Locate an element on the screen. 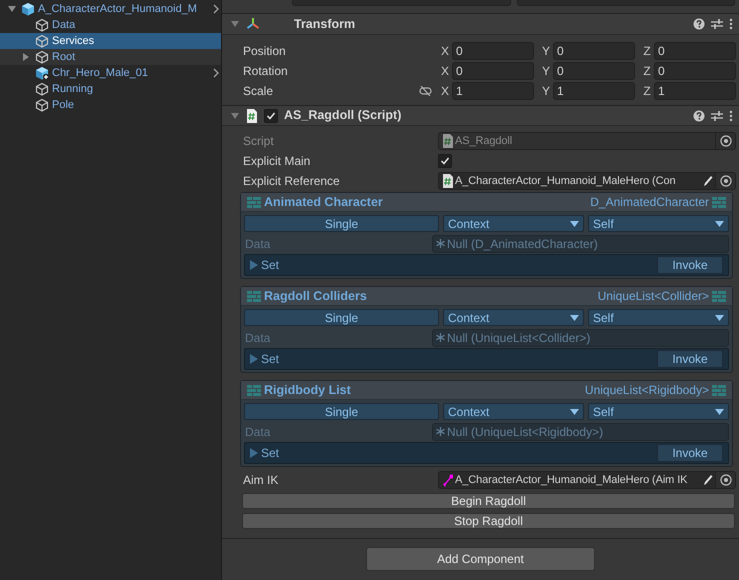 Image resolution: width=739 pixels, height=580 pixels. hierarchy-item: Chr_Hero_Male_01 is located at coordinates (110, 73).